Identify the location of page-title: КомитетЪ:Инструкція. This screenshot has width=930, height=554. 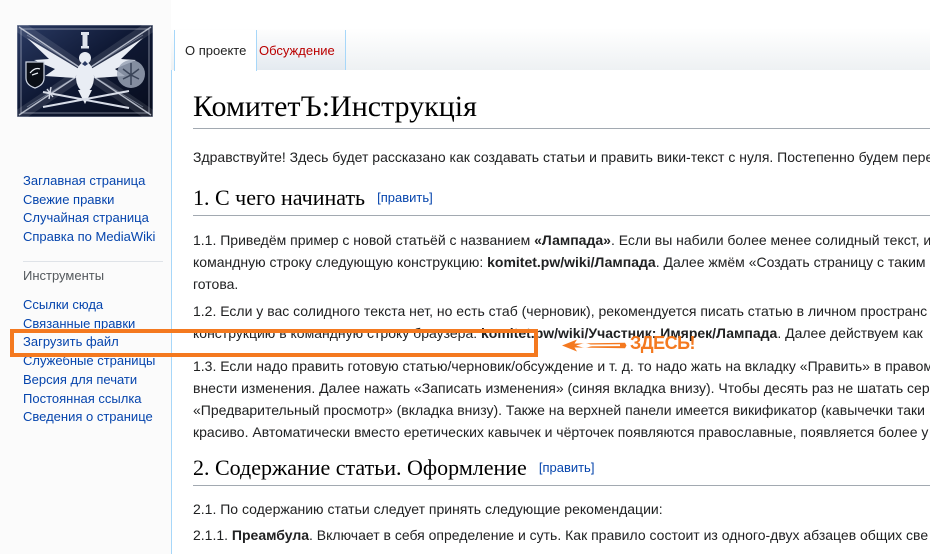
(561, 108).